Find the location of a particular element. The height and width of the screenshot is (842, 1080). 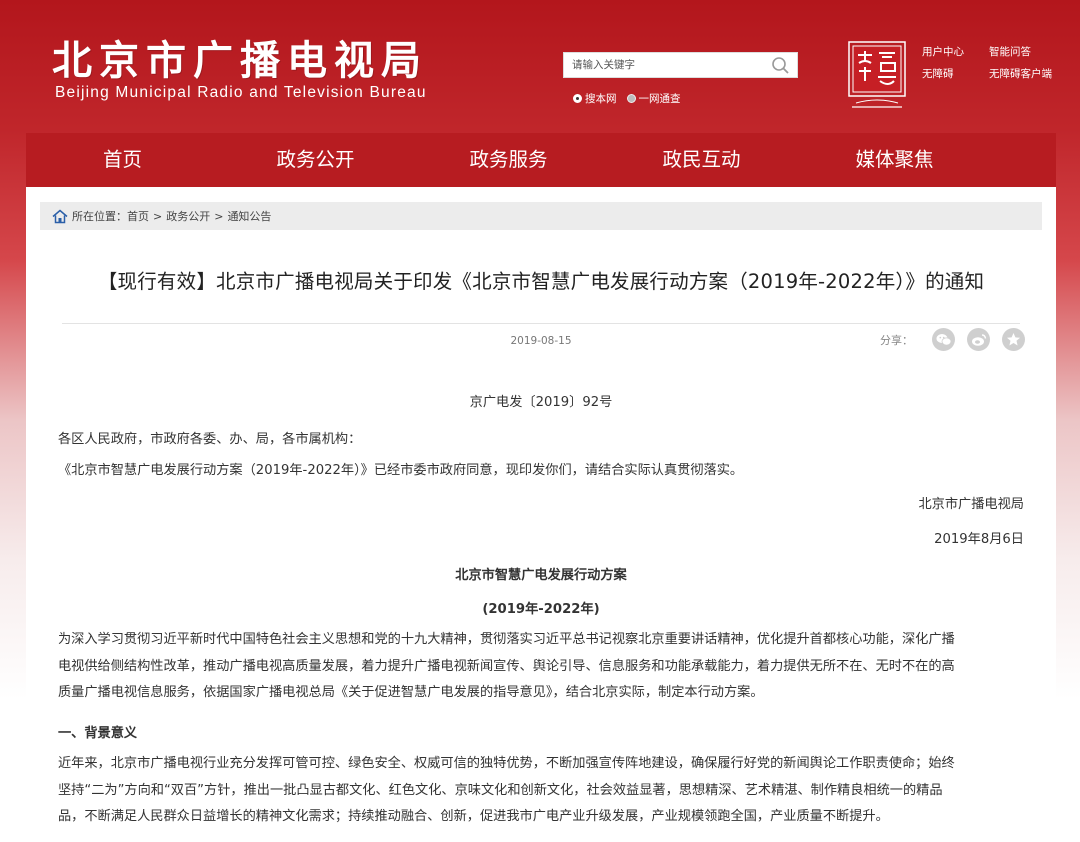

scope-site-label: 搜本网 is located at coordinates (601, 99).